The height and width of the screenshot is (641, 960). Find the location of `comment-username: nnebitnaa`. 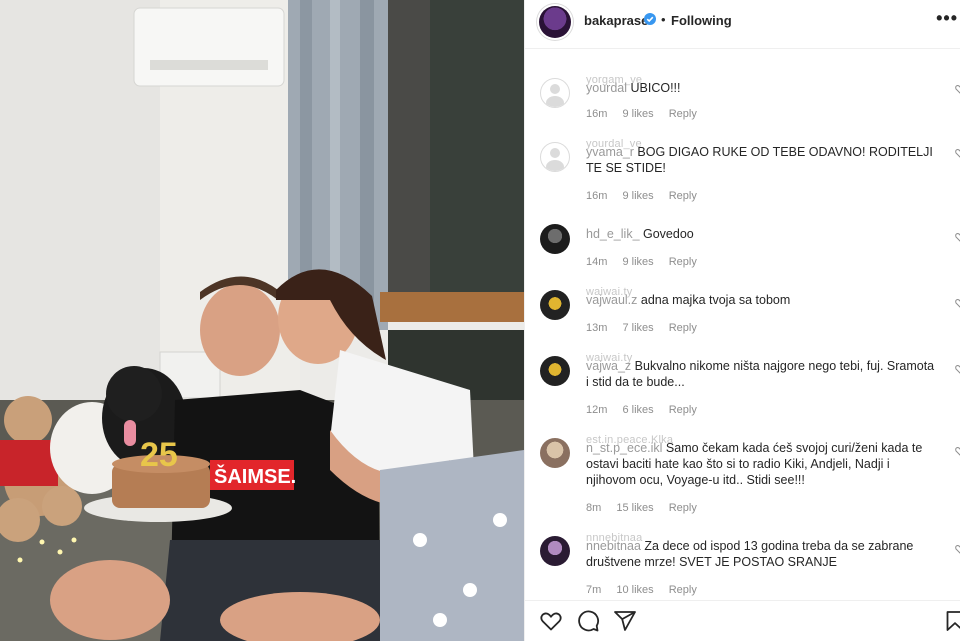

comment-username: nnebitnaa is located at coordinates (613, 546).